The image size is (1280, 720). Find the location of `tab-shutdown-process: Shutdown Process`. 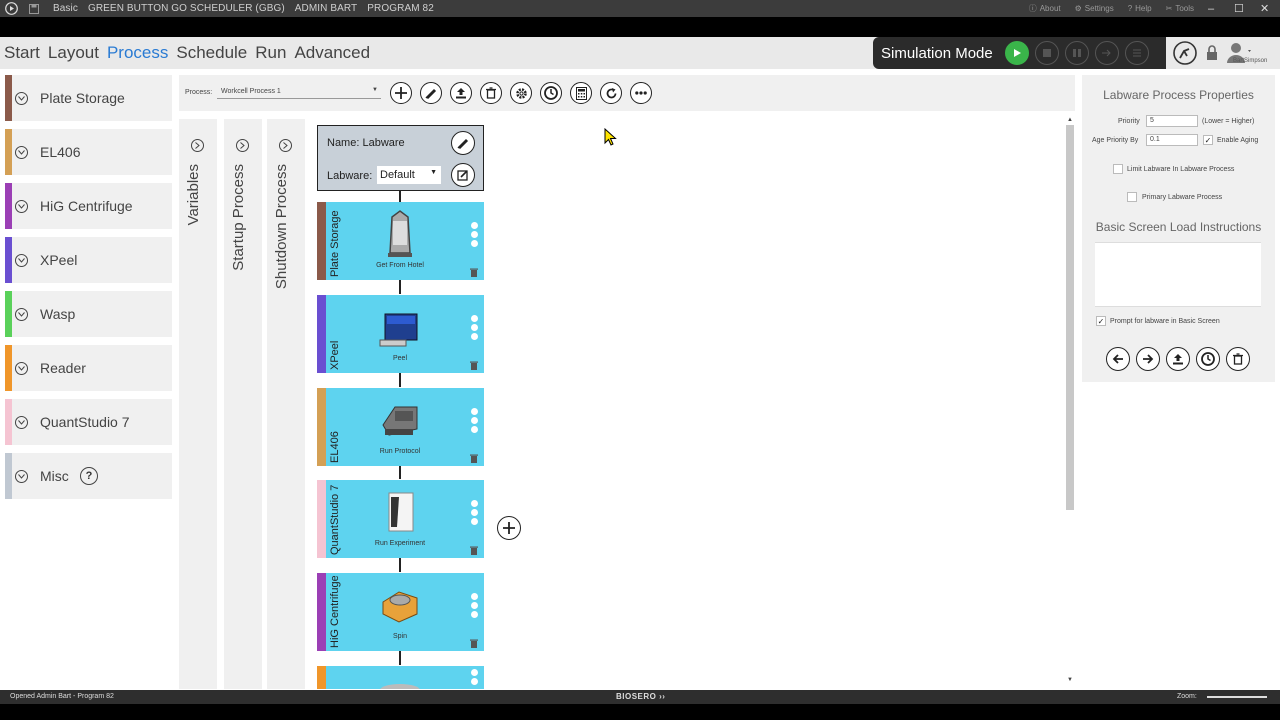

tab-shutdown-process: Shutdown Process is located at coordinates (286, 404).